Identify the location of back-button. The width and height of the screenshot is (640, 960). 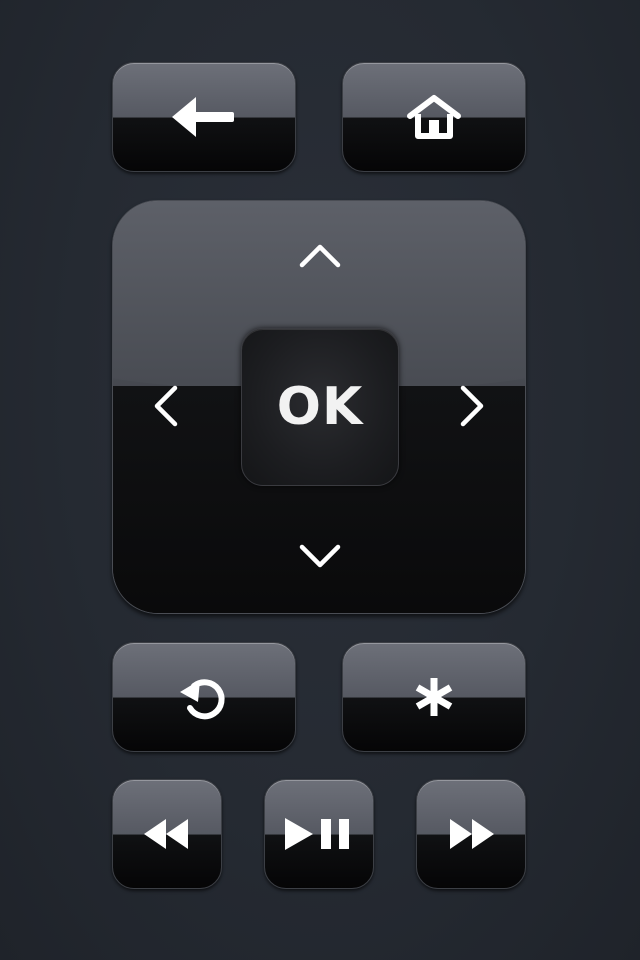
(204, 117).